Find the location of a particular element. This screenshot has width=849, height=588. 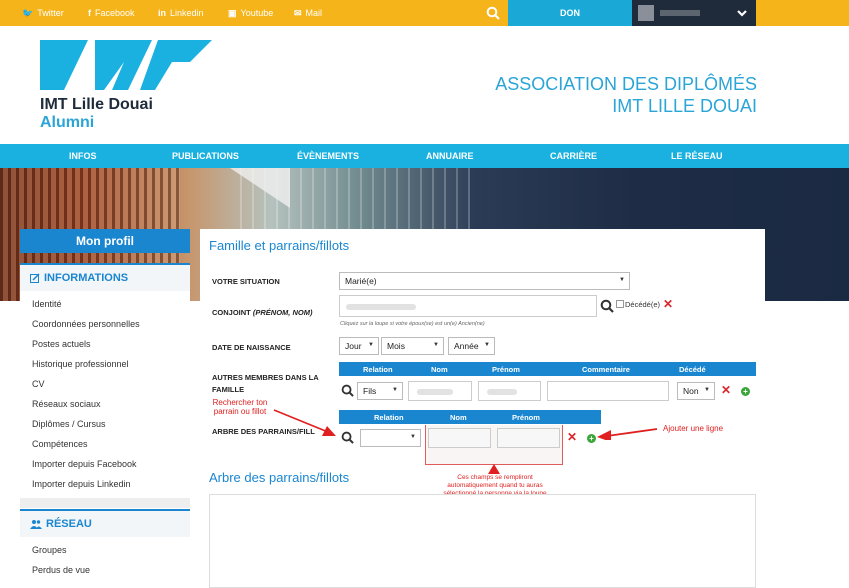

nav-annuaire: ANNUAIRE is located at coordinates (450, 156).